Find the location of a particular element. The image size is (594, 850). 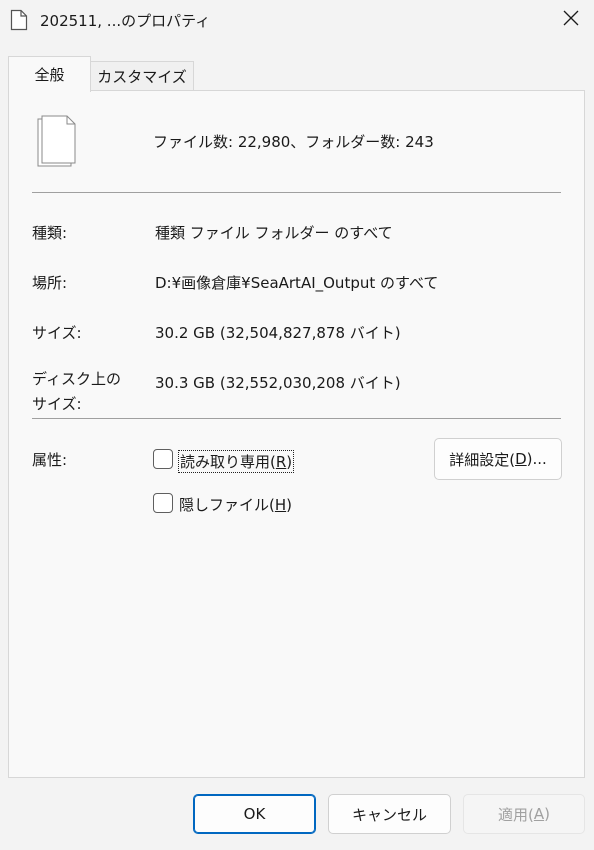

type-value: 種類 ファイル フォルダー のすべて is located at coordinates (274, 233).